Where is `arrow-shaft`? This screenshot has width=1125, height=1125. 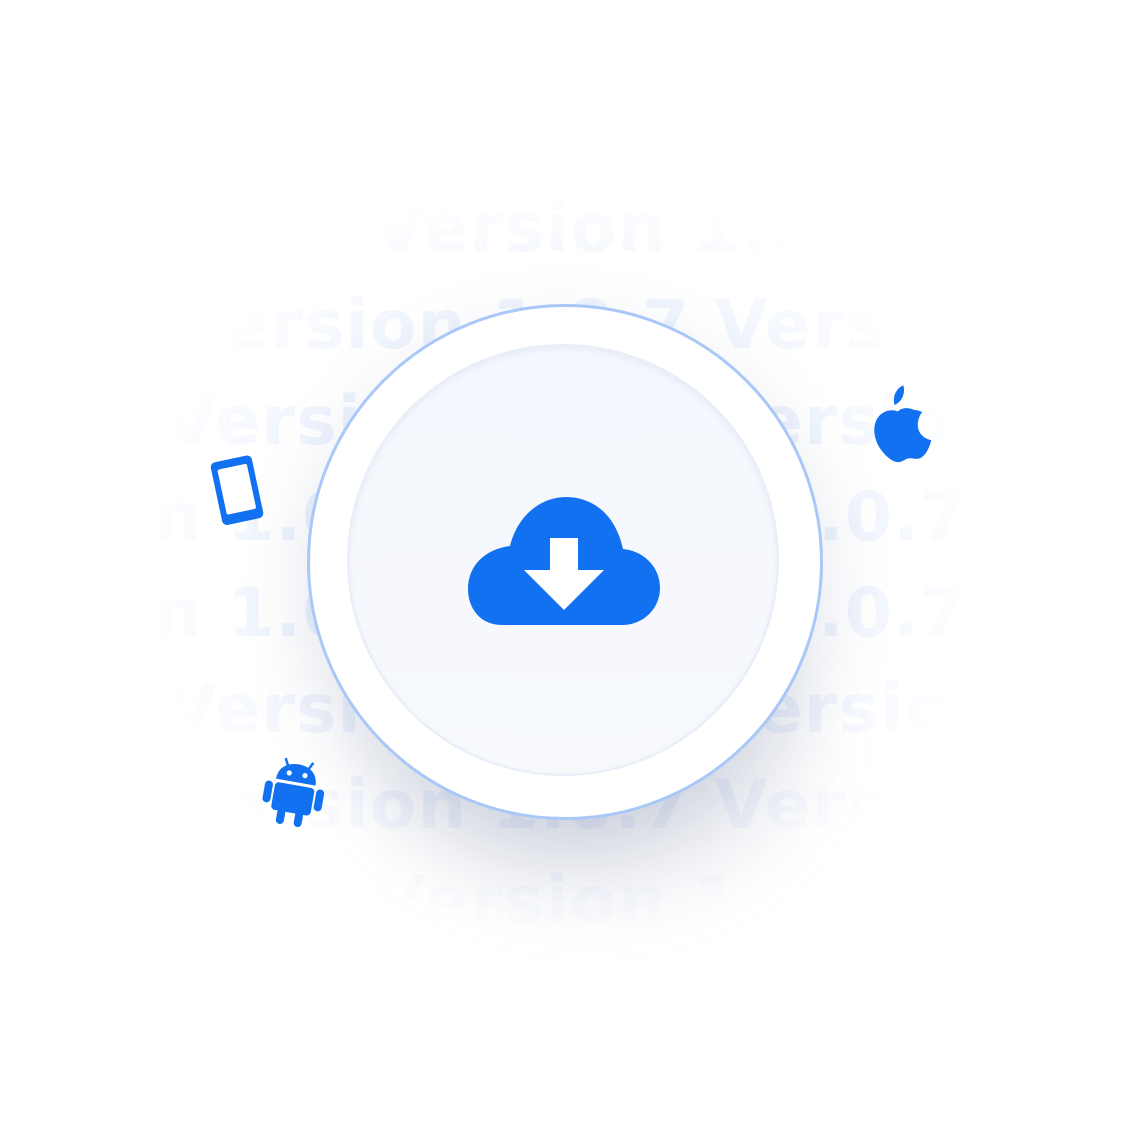
arrow-shaft is located at coordinates (564, 554).